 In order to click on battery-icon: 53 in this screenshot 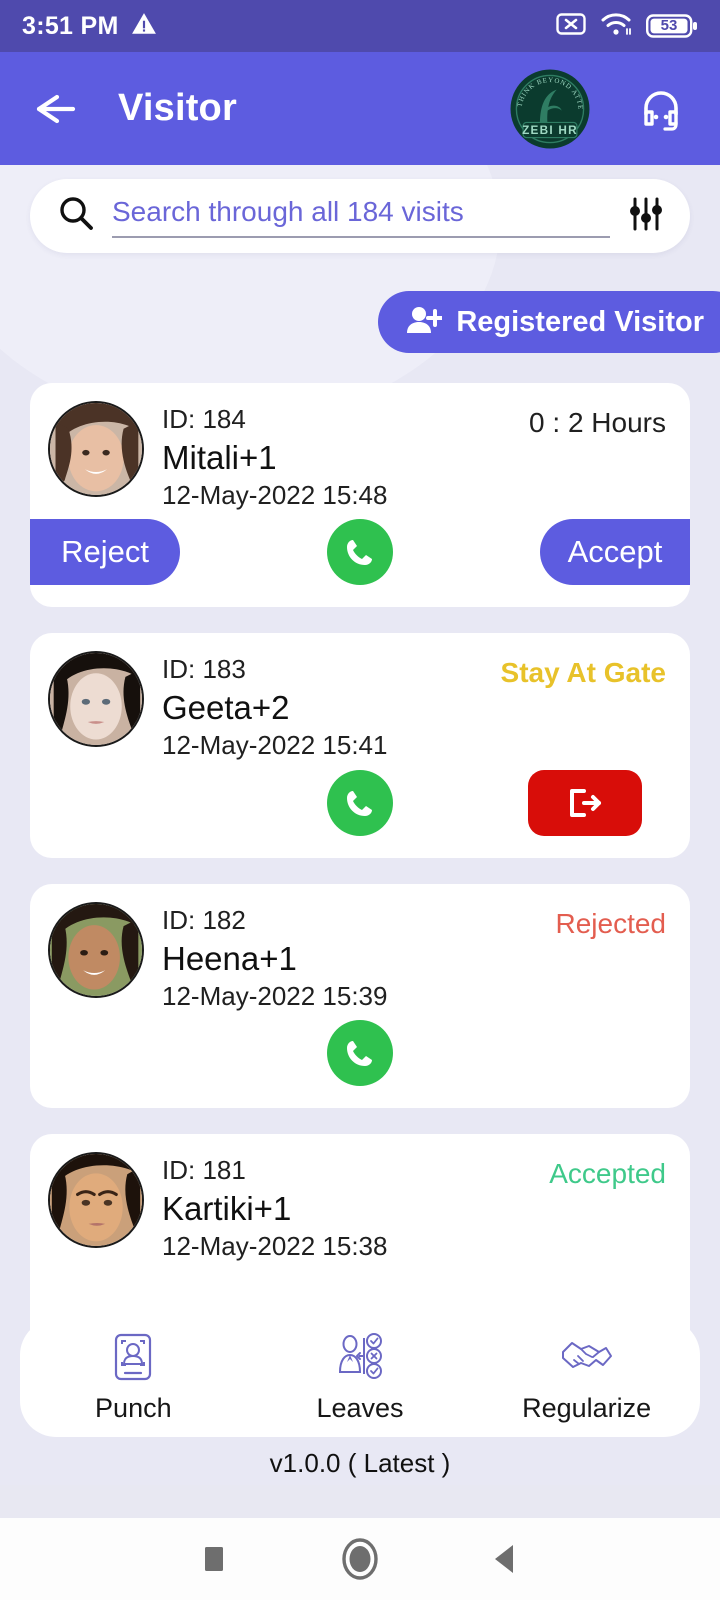, I will do `click(672, 26)`.